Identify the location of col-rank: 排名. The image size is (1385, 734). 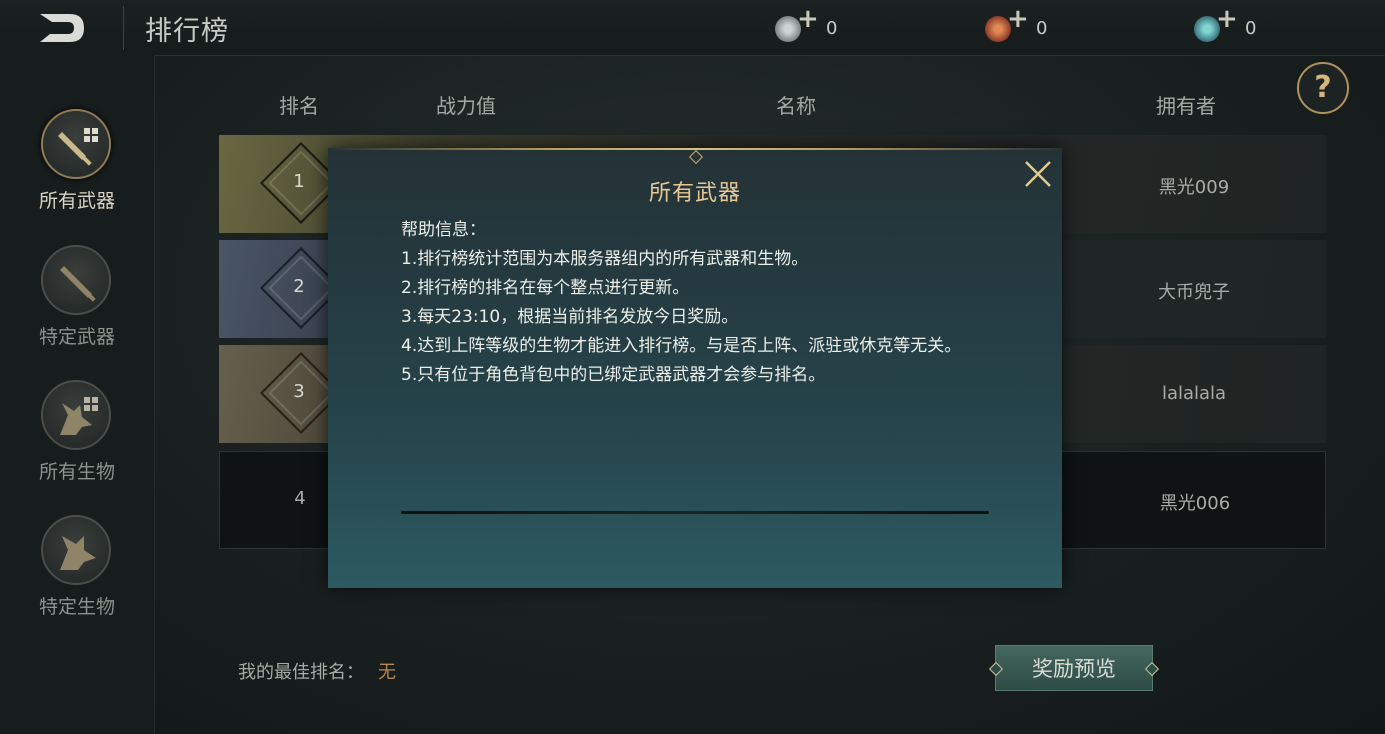
(299, 106).